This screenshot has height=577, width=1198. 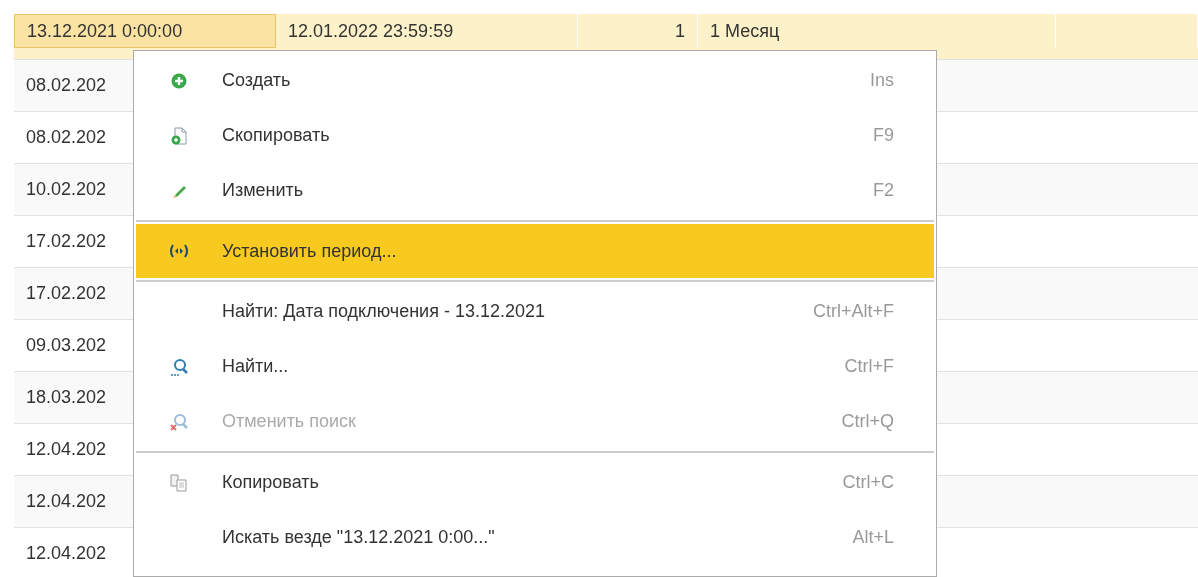 What do you see at coordinates (535, 311) in the screenshot?
I see `menu-item: Найти: Дата подключения - 13.12.2021 Ctrl+Alt+F` at bounding box center [535, 311].